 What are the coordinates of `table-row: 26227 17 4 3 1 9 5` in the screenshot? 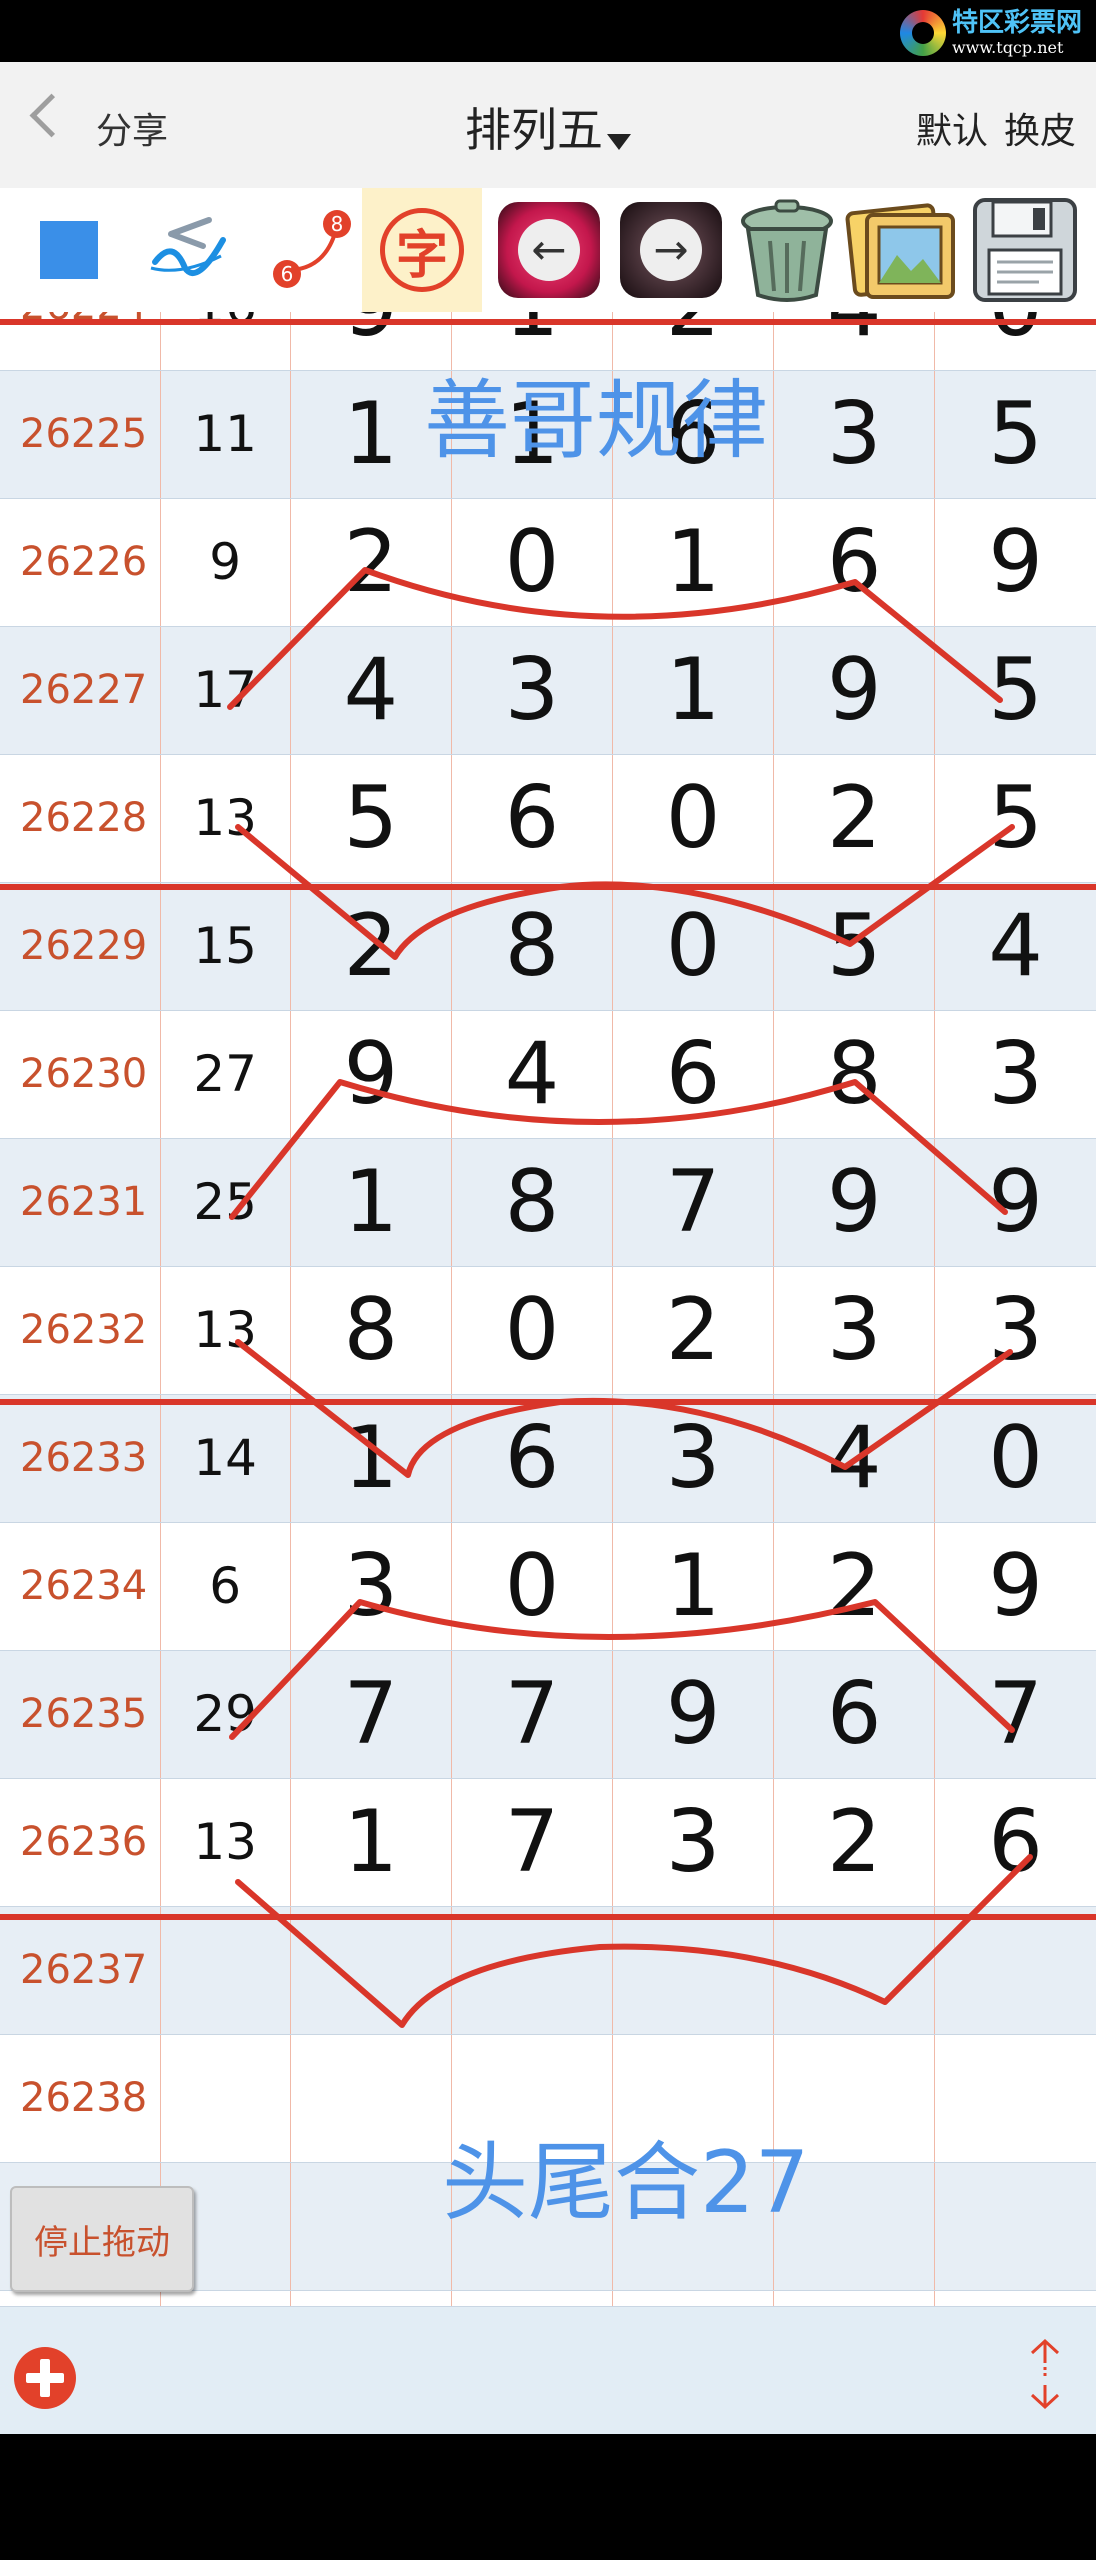 It's located at (548, 690).